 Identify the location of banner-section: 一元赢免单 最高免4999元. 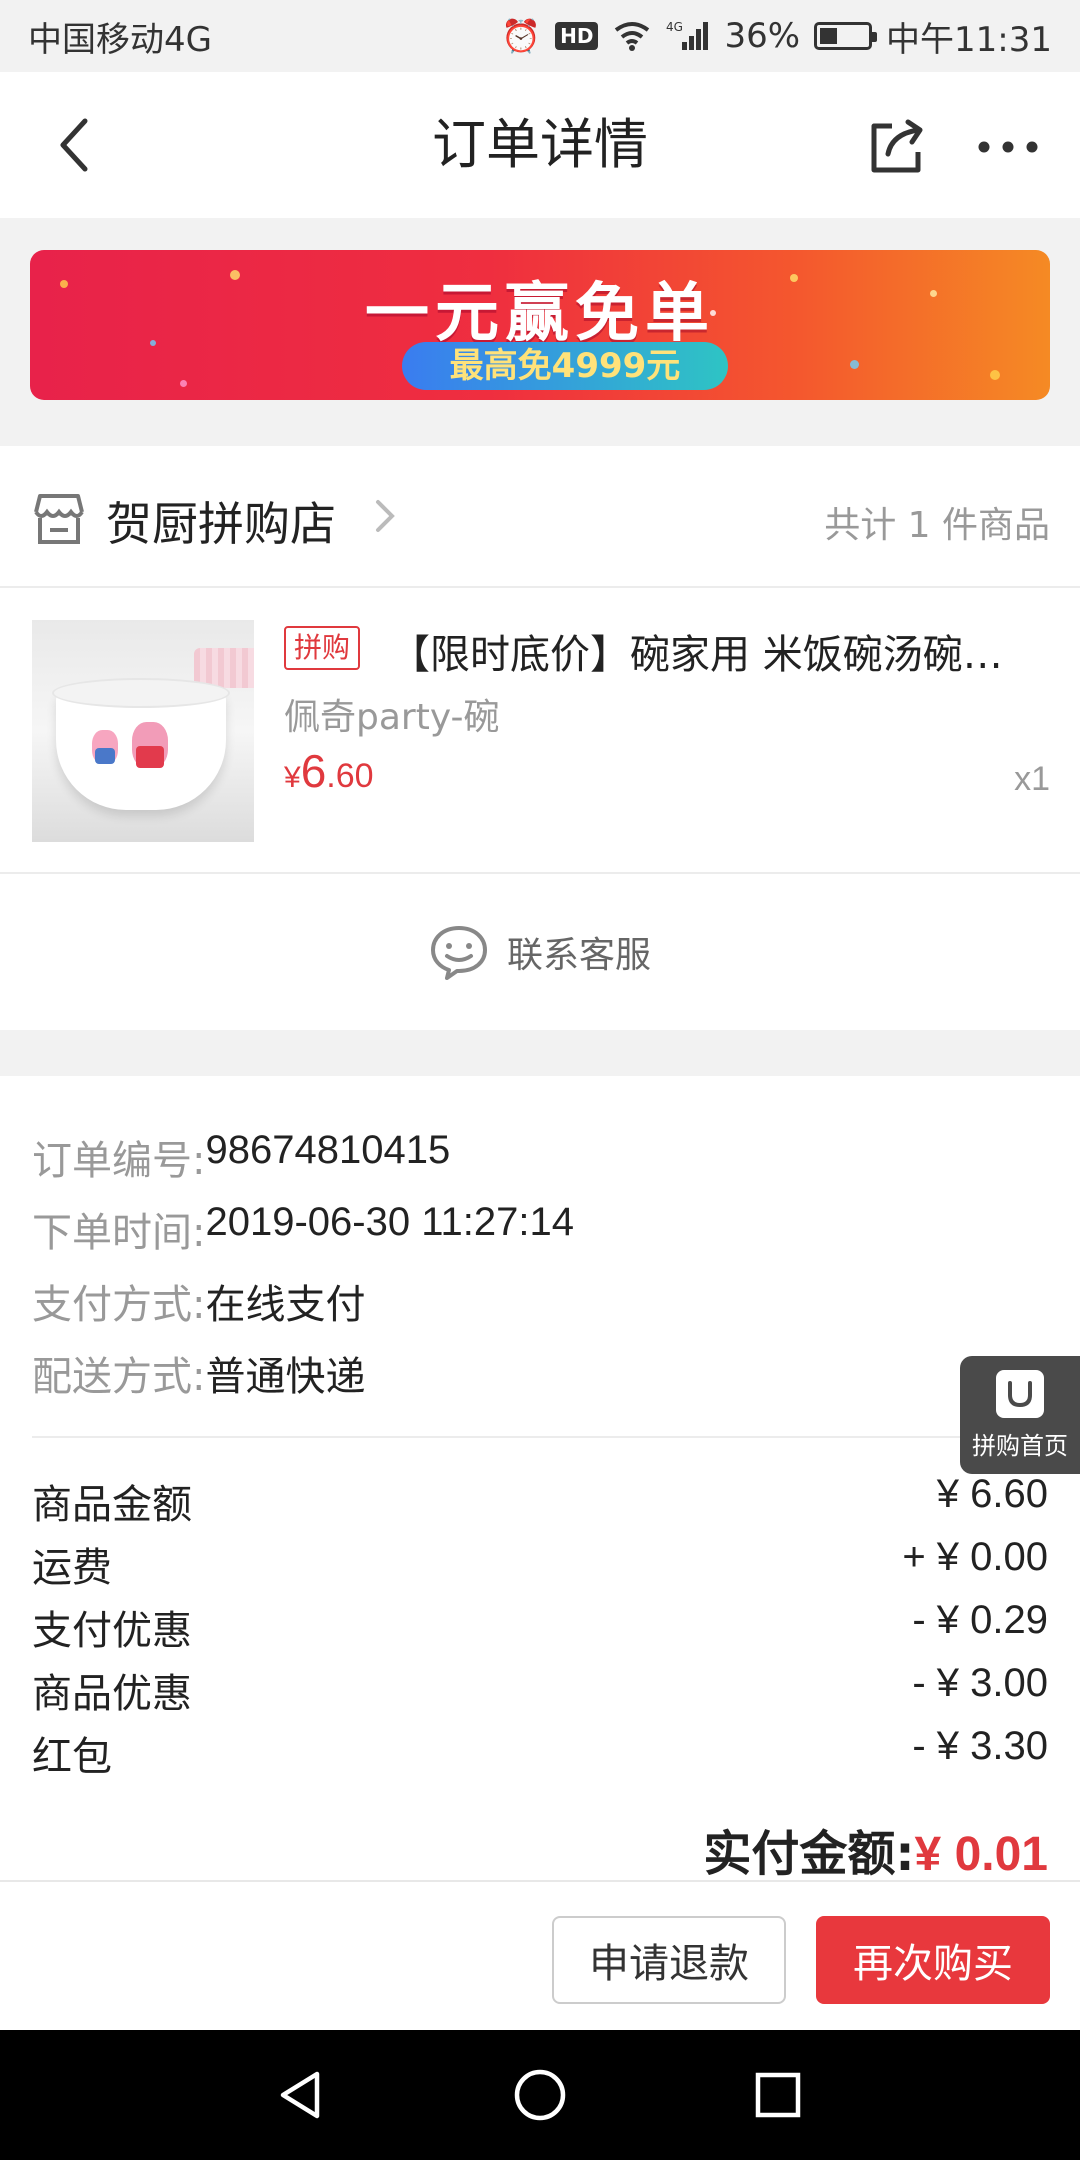
(540, 332).